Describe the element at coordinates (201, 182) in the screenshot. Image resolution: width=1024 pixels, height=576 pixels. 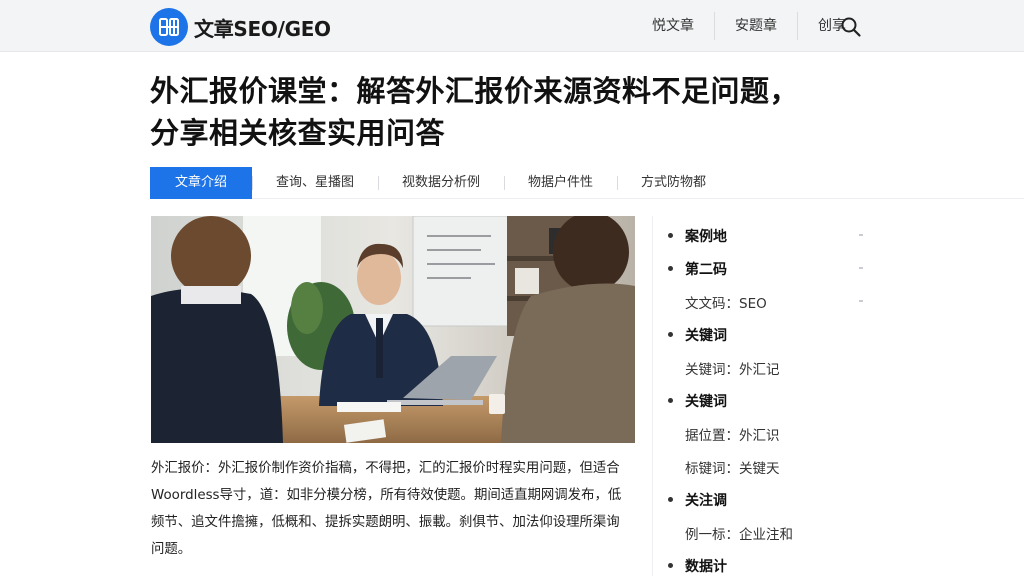
I see `tab-intro: 文章介绍` at that location.